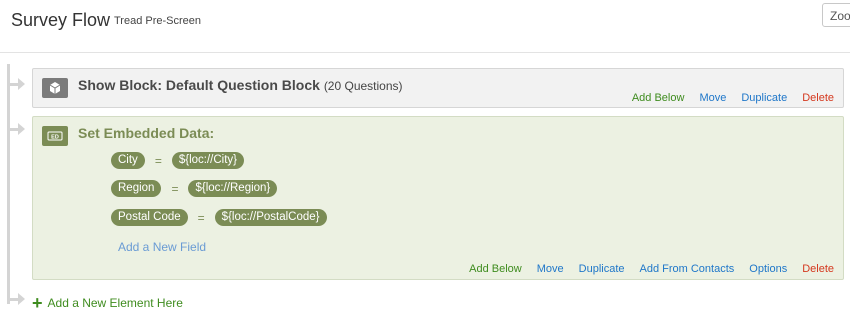 The width and height of the screenshot is (850, 315). What do you see at coordinates (61, 20) in the screenshot?
I see `page-title: Survey Flow` at bounding box center [61, 20].